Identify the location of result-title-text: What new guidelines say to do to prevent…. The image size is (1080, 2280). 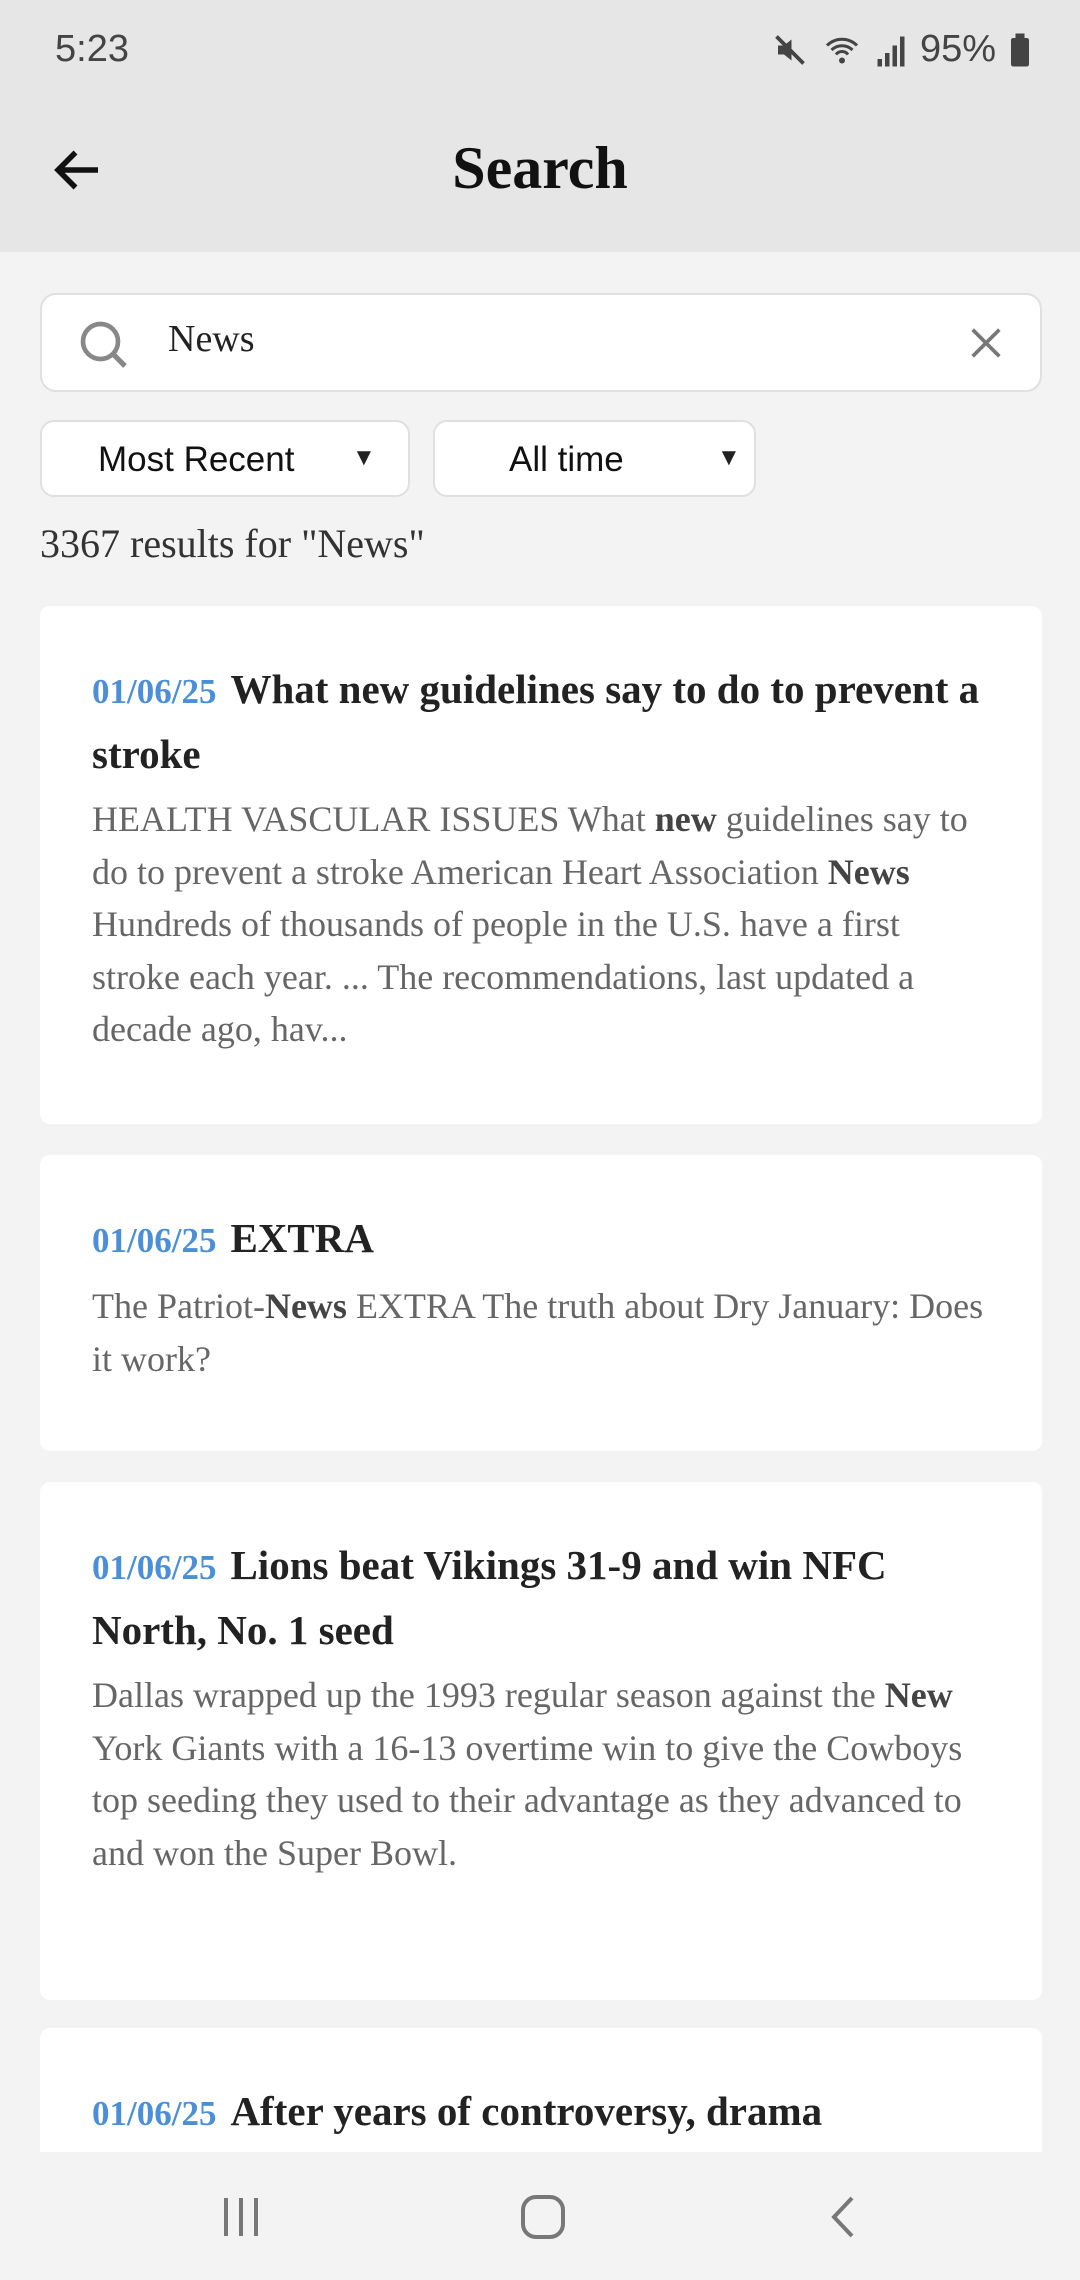
(536, 721).